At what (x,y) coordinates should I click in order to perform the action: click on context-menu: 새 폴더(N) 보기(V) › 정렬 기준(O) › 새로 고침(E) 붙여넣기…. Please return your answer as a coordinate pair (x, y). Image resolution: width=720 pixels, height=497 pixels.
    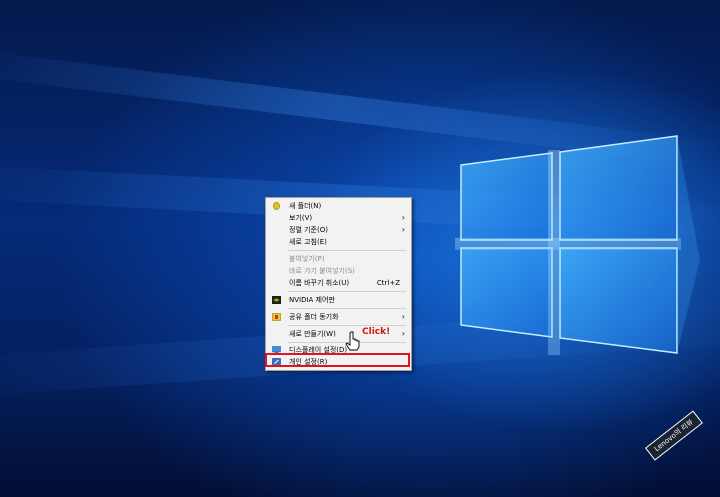
    Looking at the image, I should click on (338, 284).